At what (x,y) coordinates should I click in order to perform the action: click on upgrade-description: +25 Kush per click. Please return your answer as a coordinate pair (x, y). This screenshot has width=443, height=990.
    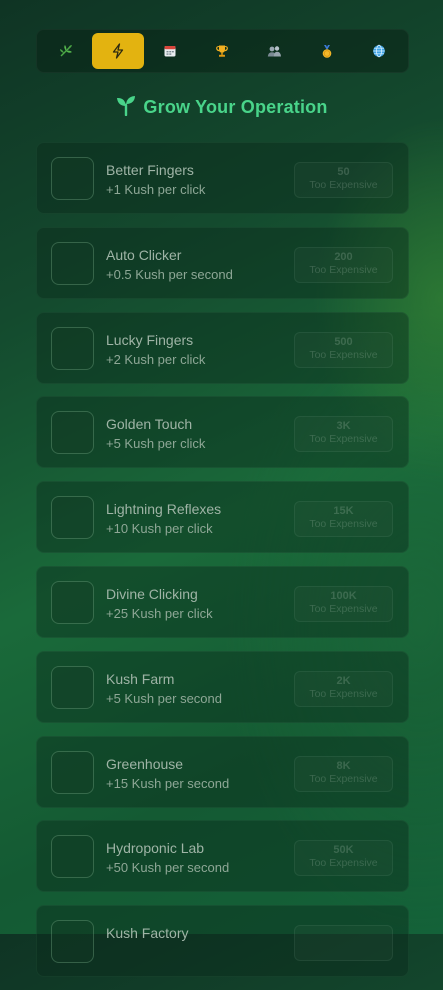
    Looking at the image, I should click on (159, 613).